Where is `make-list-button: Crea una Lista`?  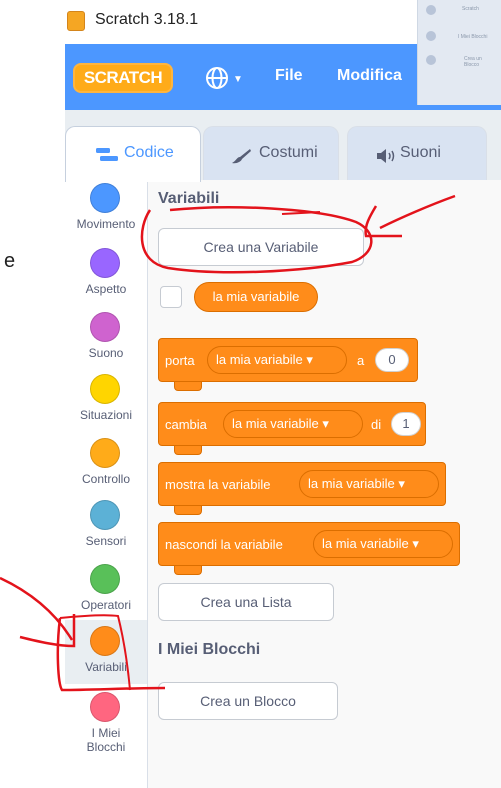
make-list-button: Crea una Lista is located at coordinates (246, 602).